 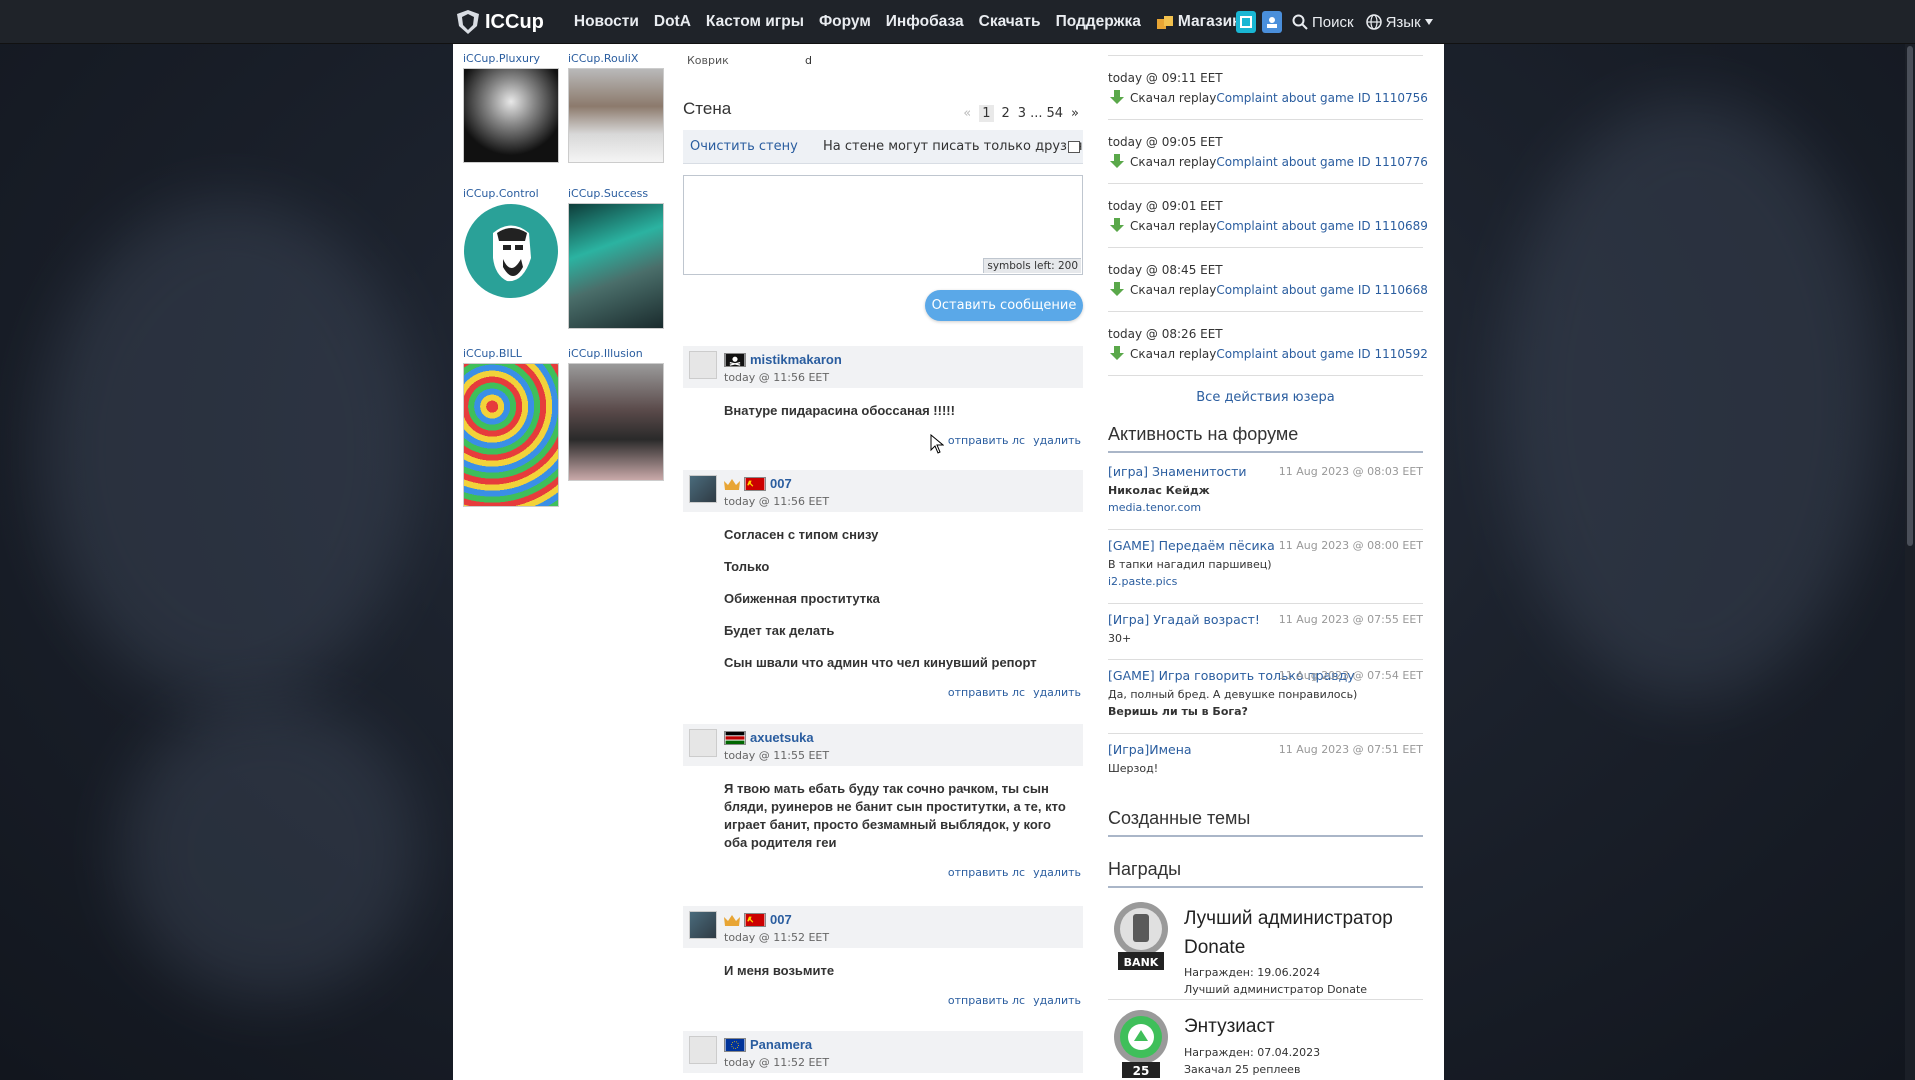 What do you see at coordinates (616, 194) in the screenshot?
I see `friend-name: iCCup.Success` at bounding box center [616, 194].